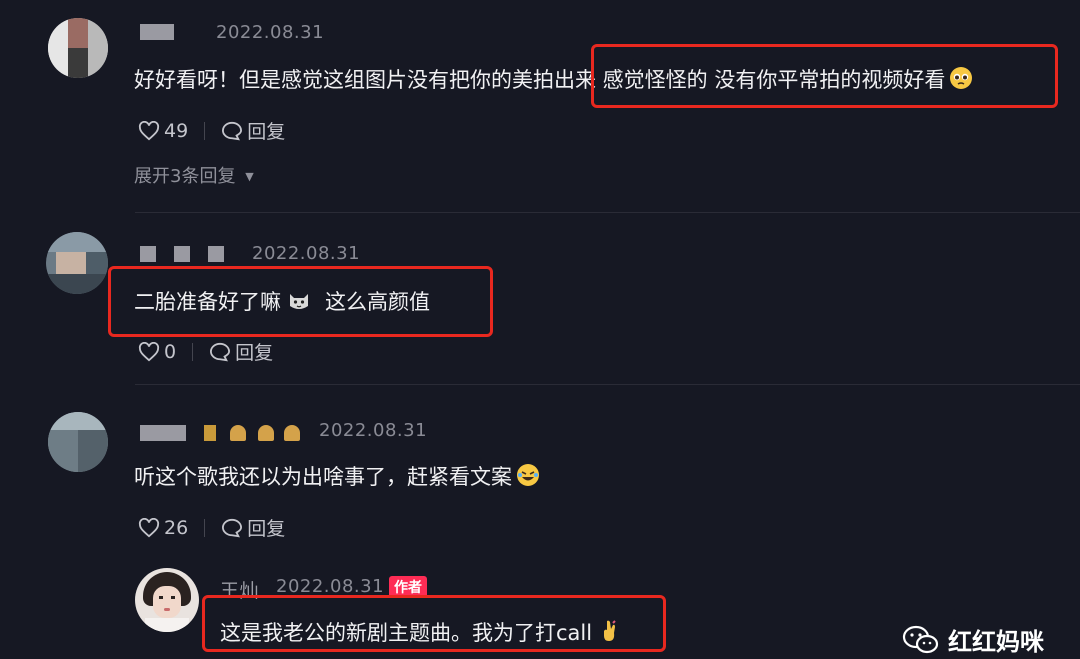 The height and width of the screenshot is (659, 1080). Describe the element at coordinates (205, 351) in the screenshot. I see `comment-actions: 0 回复` at that location.